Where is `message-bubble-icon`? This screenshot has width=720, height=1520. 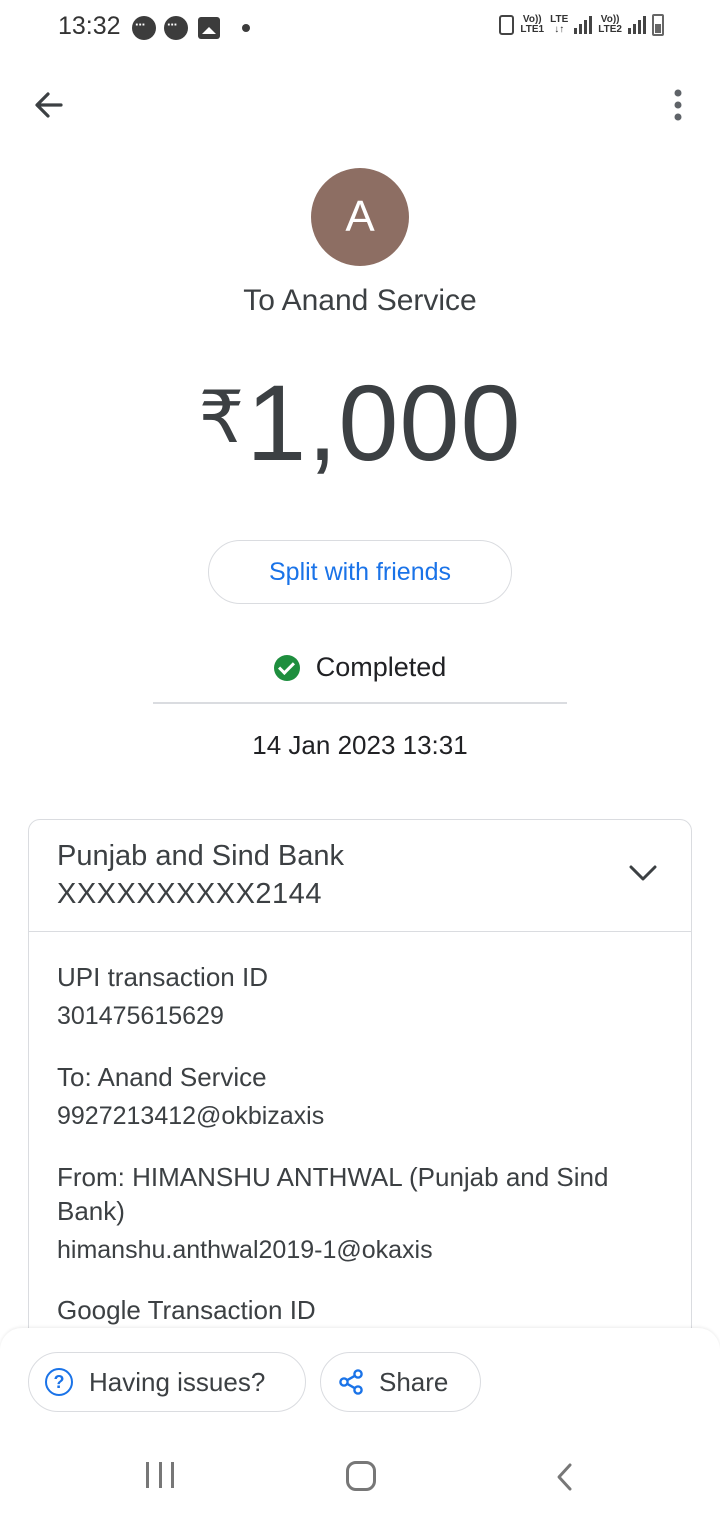
message-bubble-icon is located at coordinates (144, 28).